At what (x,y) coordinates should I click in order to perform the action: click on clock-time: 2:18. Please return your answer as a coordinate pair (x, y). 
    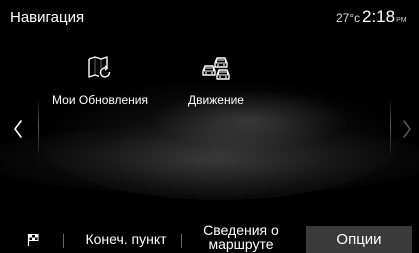
    Looking at the image, I should click on (379, 16).